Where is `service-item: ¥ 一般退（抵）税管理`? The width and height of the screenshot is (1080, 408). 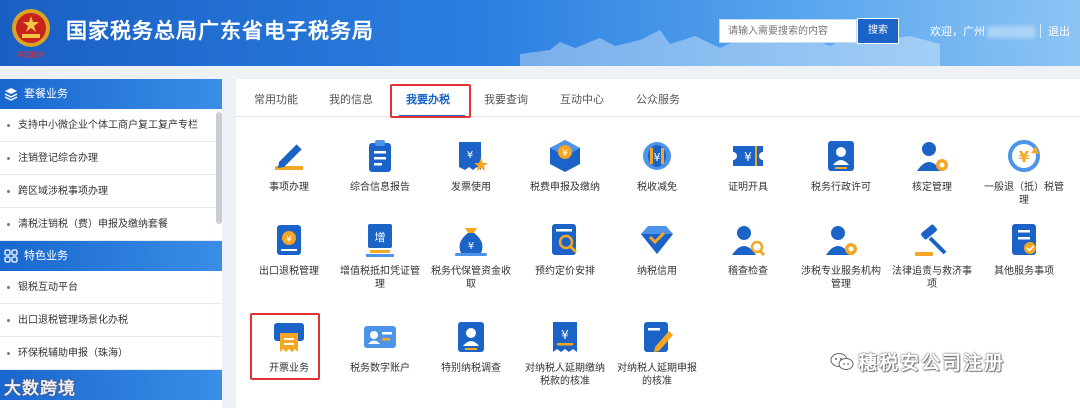 service-item: ¥ 一般退（抵）税管理 is located at coordinates (1024, 171).